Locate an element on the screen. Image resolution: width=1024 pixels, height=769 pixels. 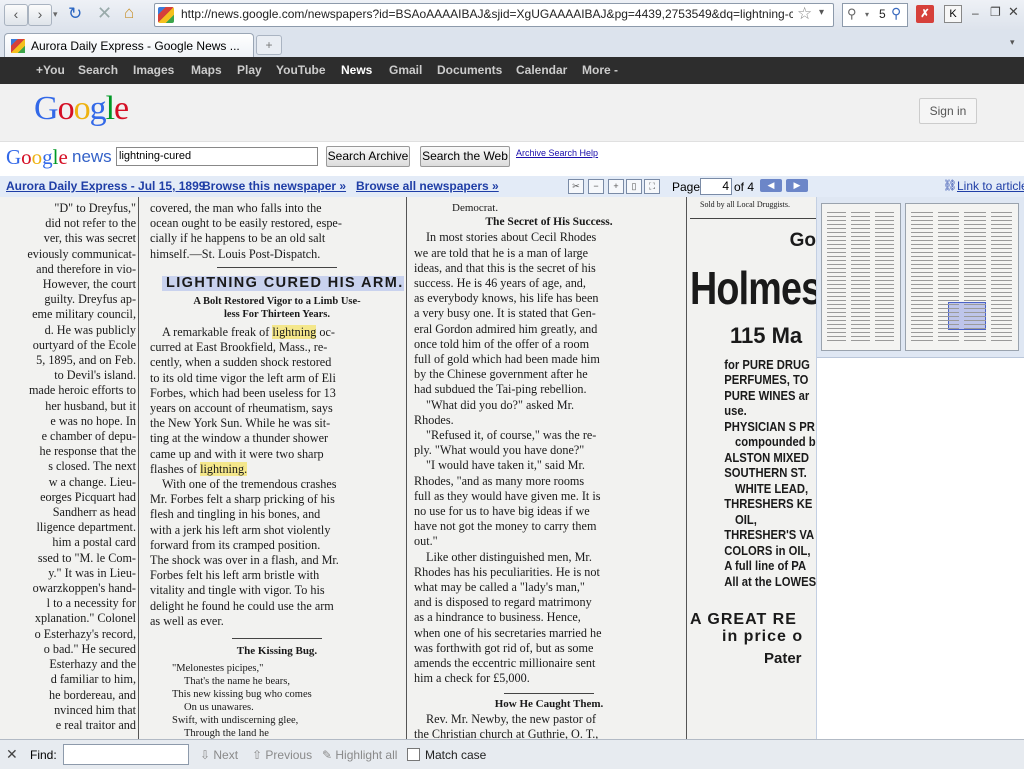
history-dropdown-icon: ▾ is located at coordinates (55, 14).